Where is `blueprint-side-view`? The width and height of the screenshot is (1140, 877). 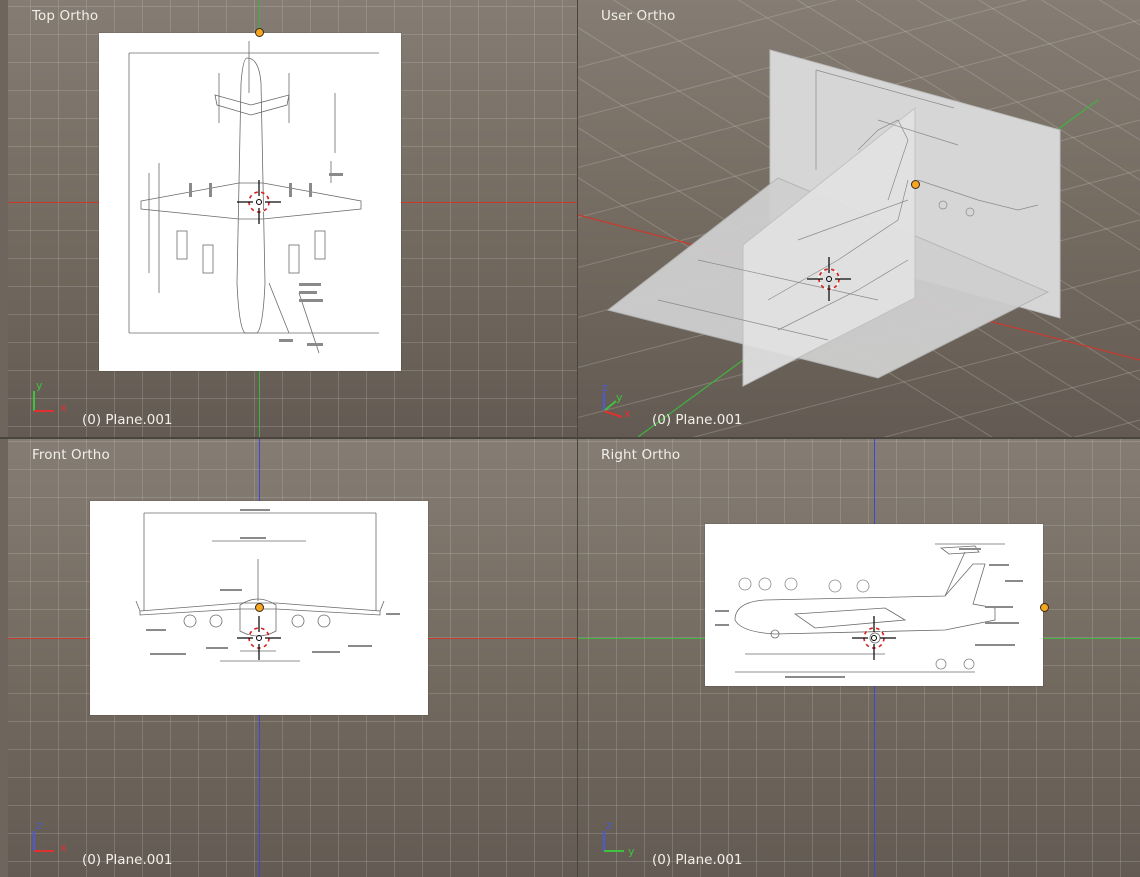 blueprint-side-view is located at coordinates (874, 605).